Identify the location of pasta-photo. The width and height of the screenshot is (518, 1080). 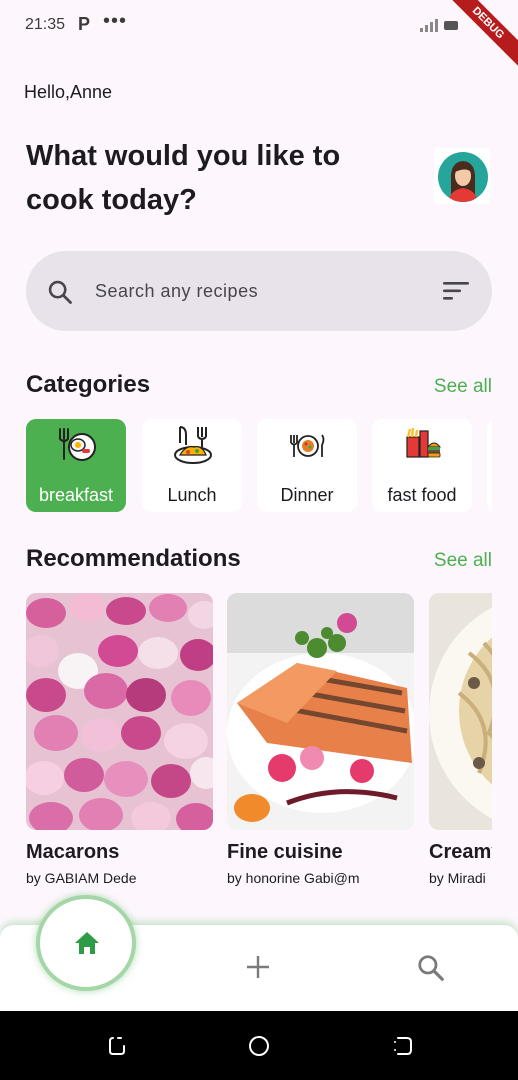
(460, 711).